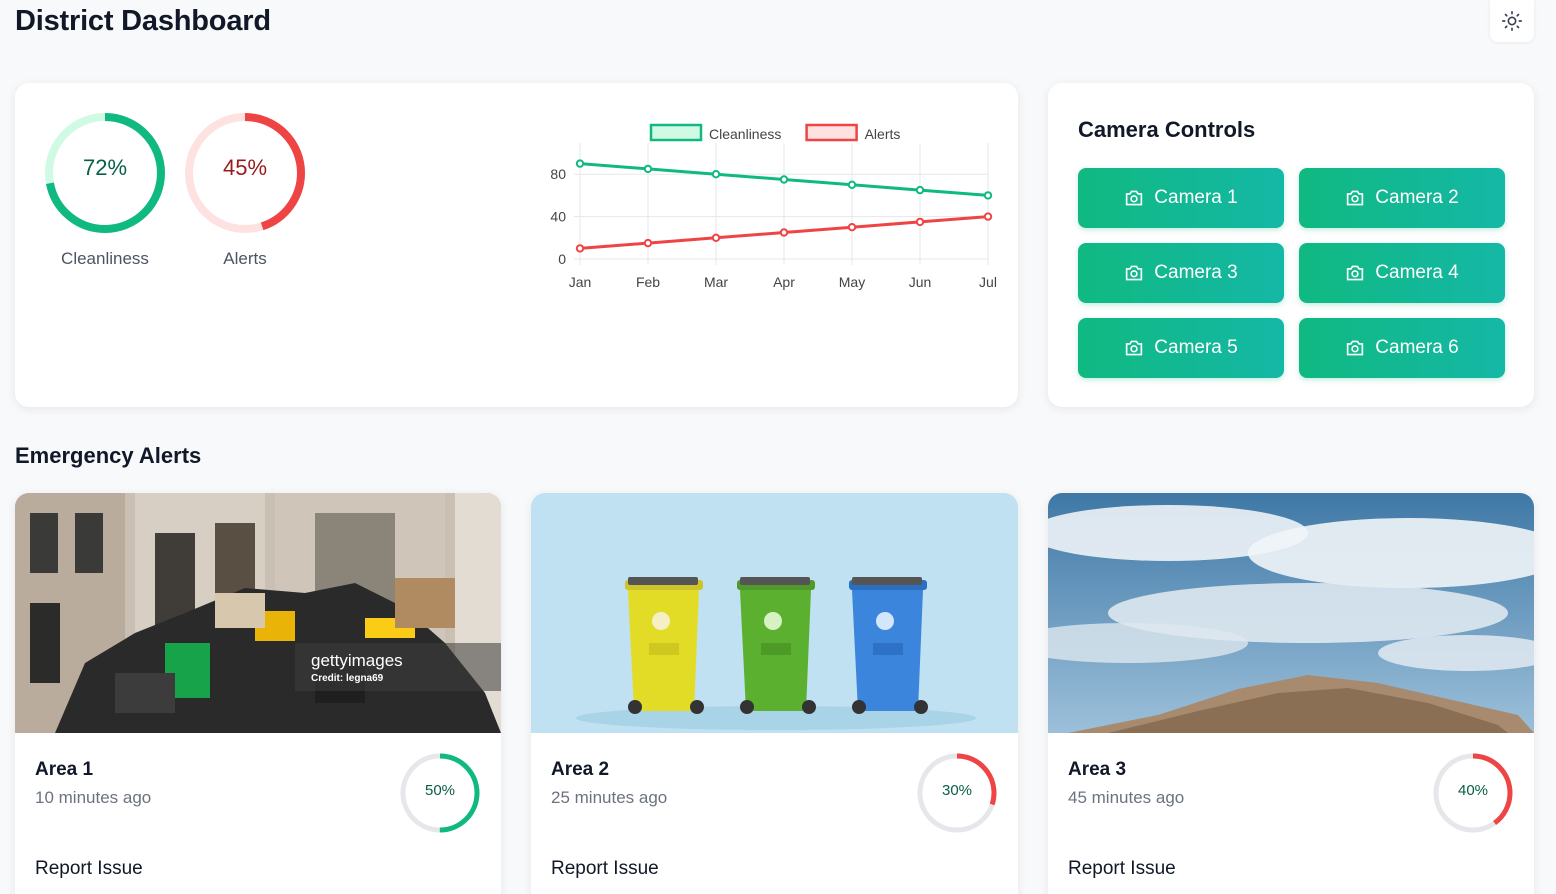  What do you see at coordinates (89, 869) in the screenshot?
I see `area-1-report-issue-link: Report Issue` at bounding box center [89, 869].